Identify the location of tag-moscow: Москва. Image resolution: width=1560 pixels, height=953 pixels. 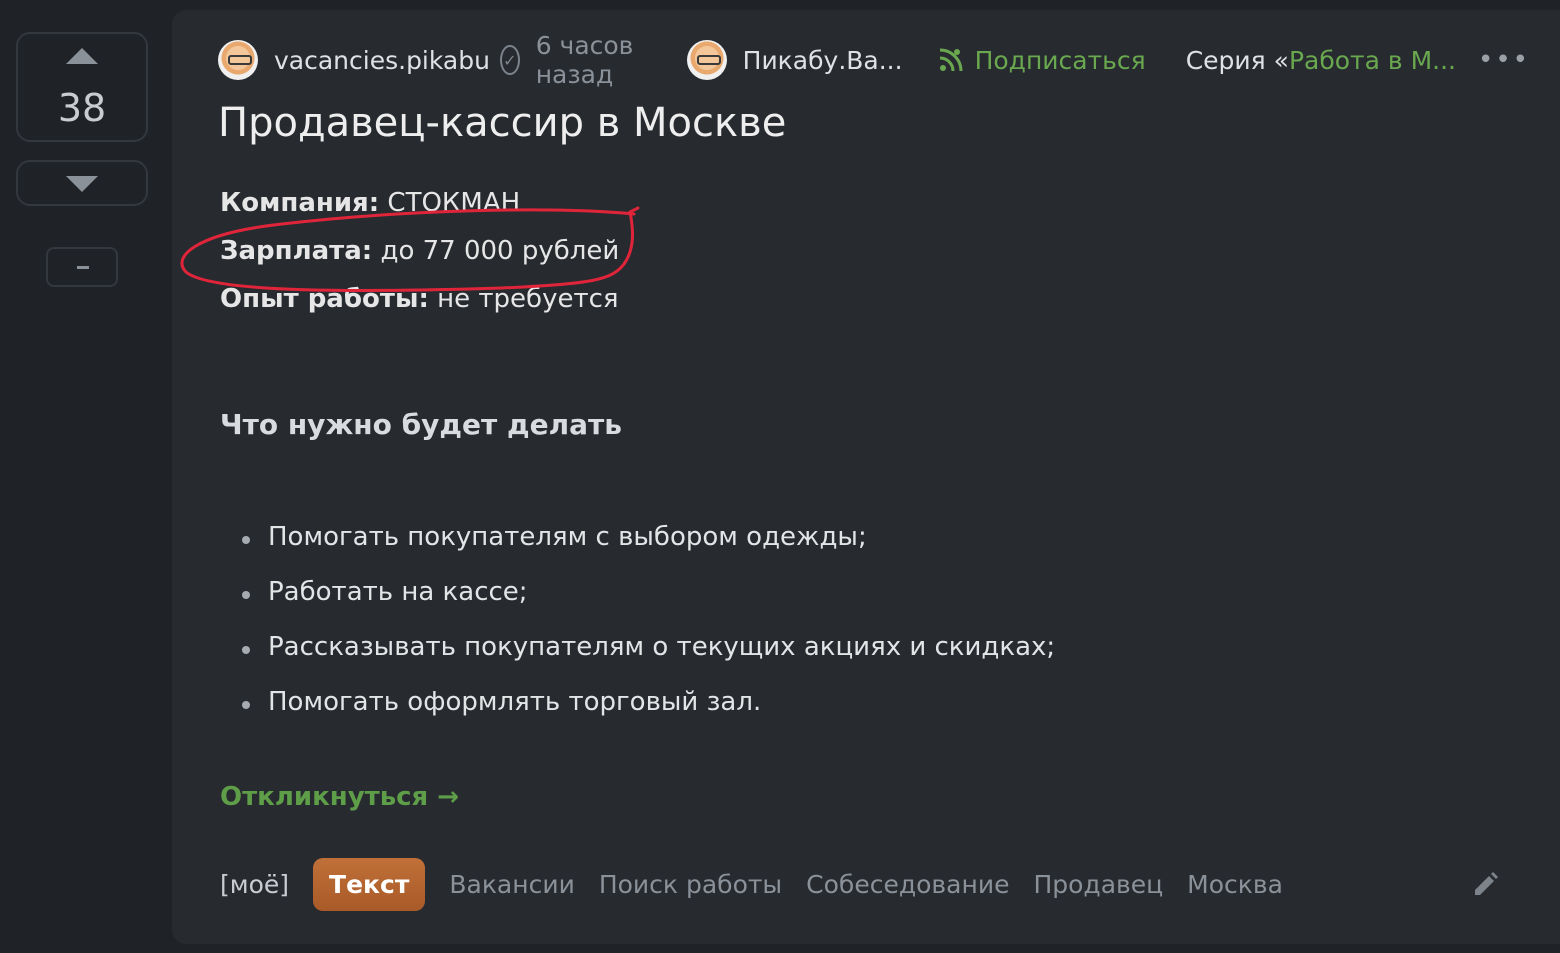
(1235, 884).